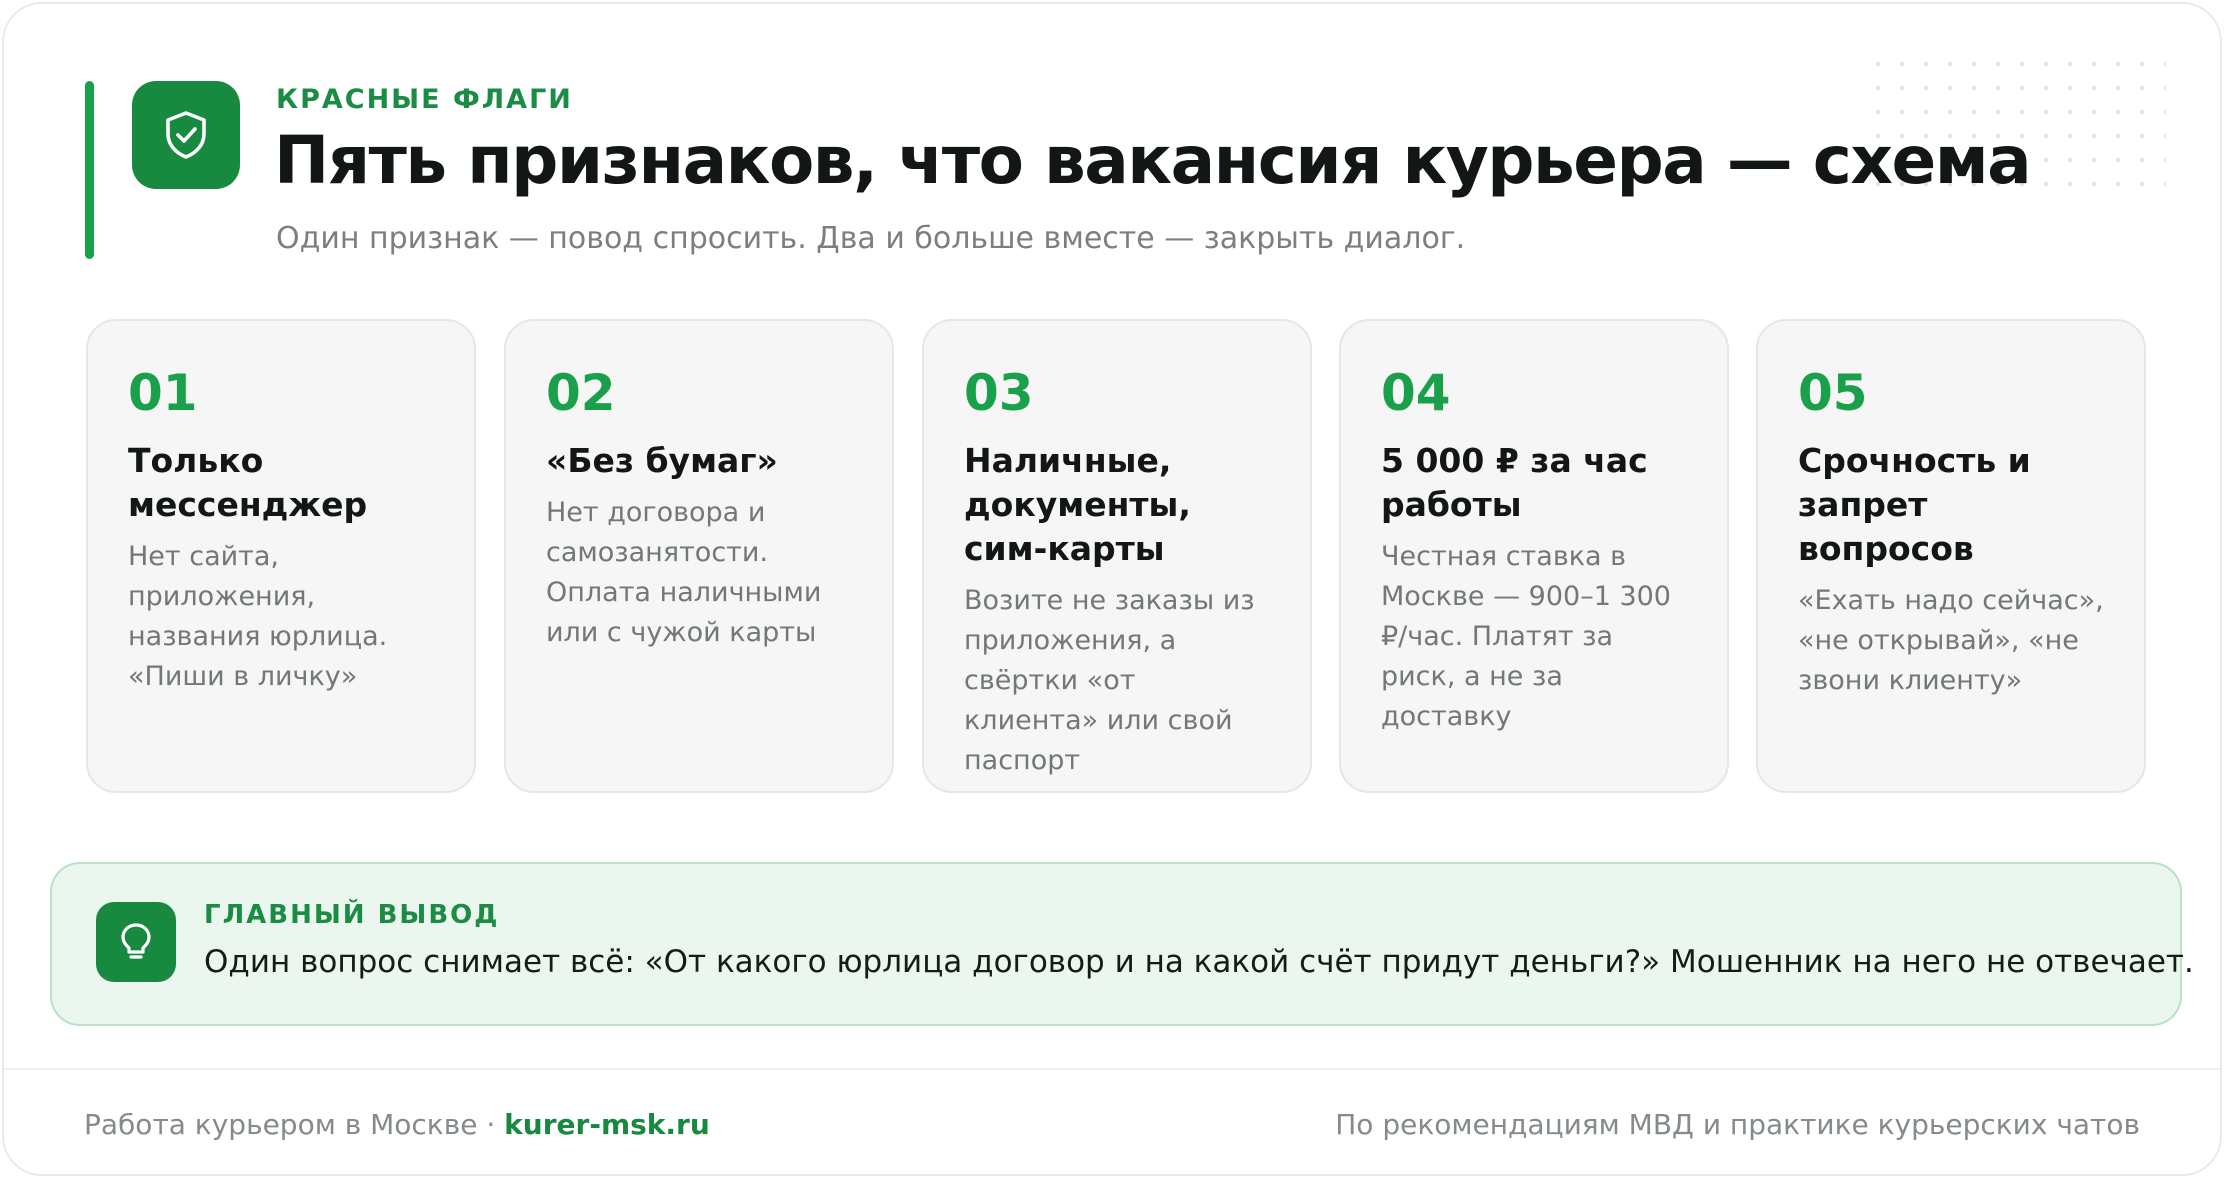 This screenshot has height=1178, width=2224. What do you see at coordinates (581, 393) in the screenshot?
I see `flag-number: 02` at bounding box center [581, 393].